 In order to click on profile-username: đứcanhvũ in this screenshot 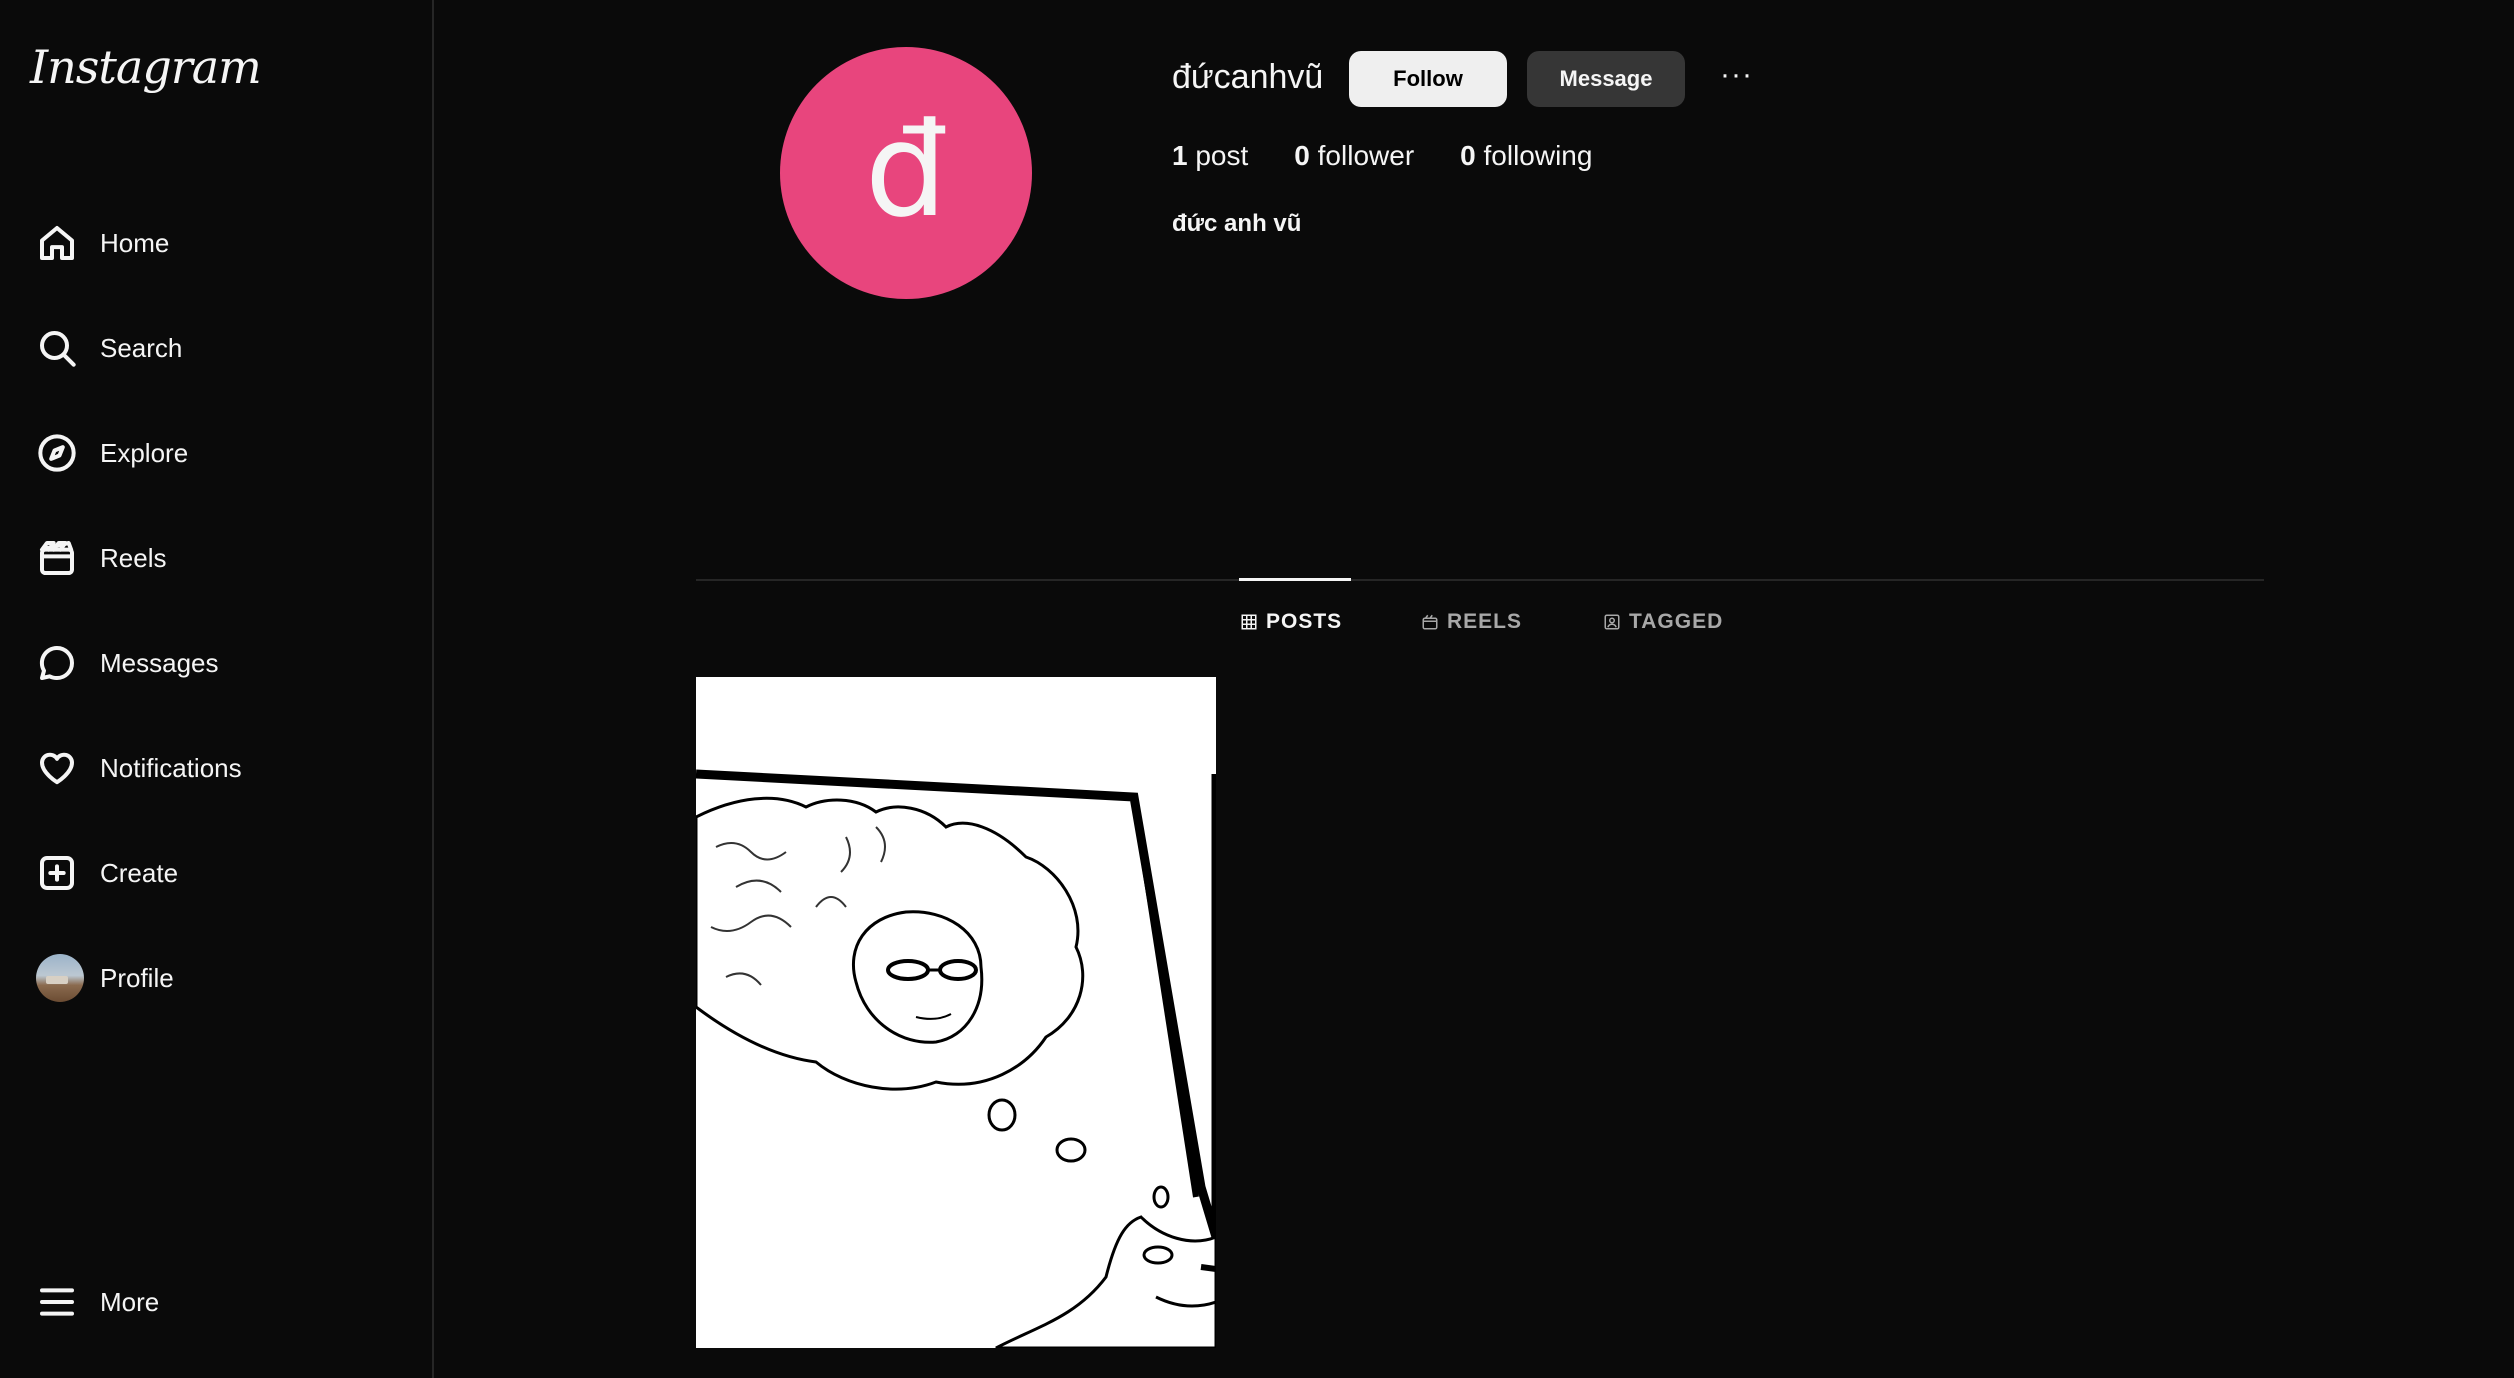, I will do `click(1248, 77)`.